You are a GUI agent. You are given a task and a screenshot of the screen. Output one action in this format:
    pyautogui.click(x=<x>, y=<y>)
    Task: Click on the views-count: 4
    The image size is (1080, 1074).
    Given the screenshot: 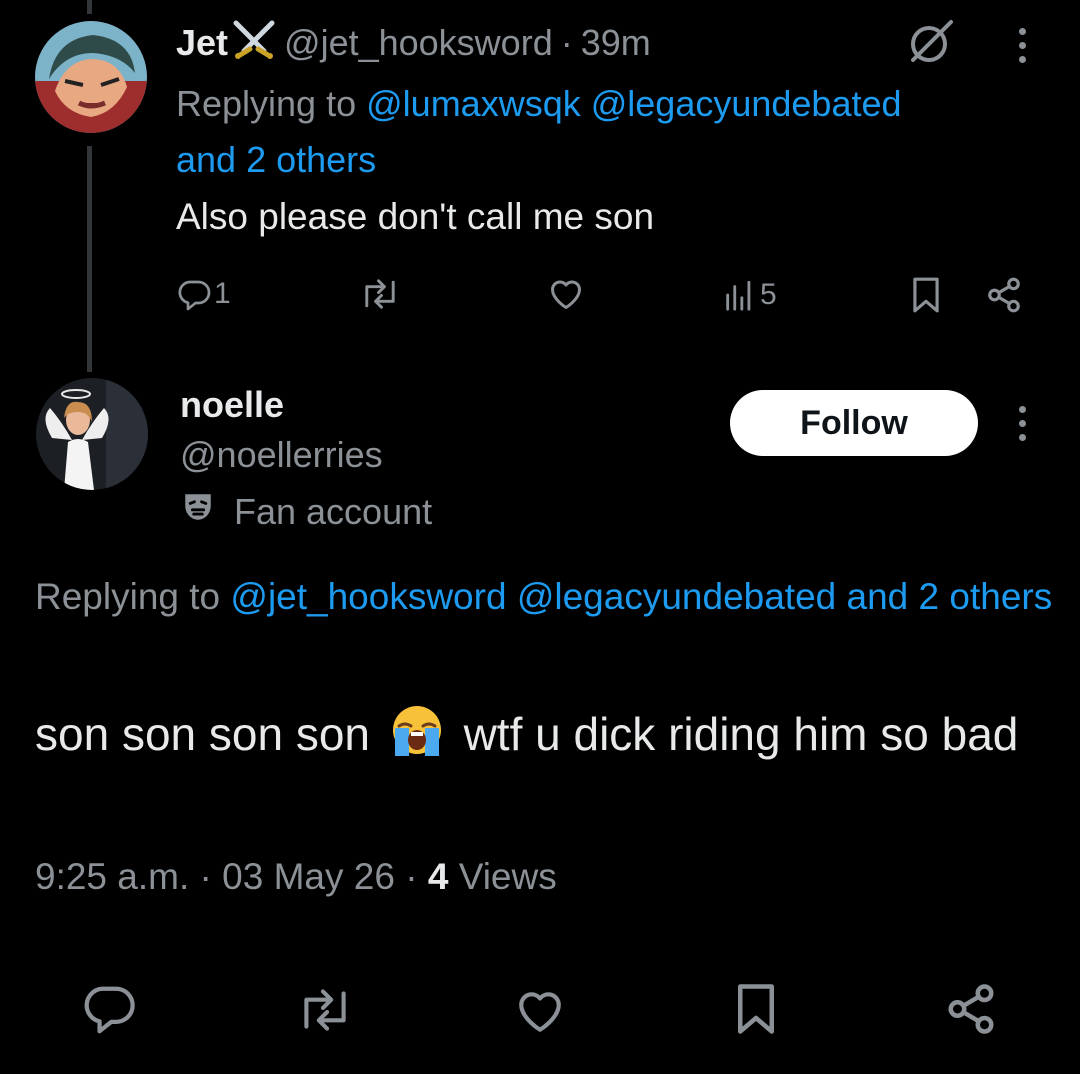 What is the action you would take?
    pyautogui.click(x=438, y=876)
    